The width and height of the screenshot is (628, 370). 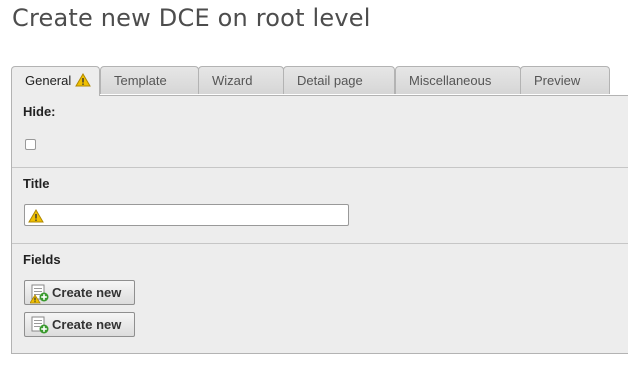 What do you see at coordinates (557, 80) in the screenshot?
I see `tab-label: Preview` at bounding box center [557, 80].